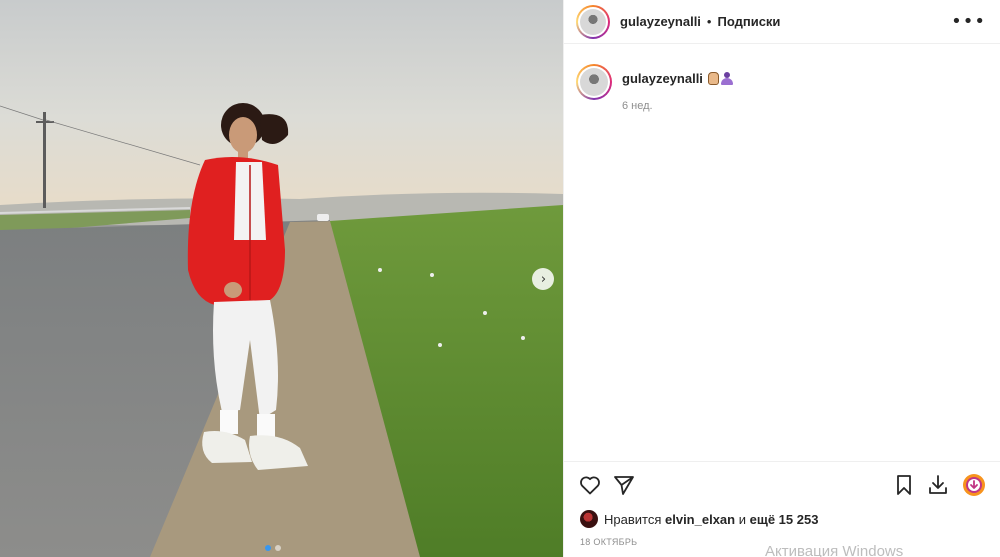 The image size is (1000, 557). I want to click on post-caption: gulayzeynalli 6 нед., so click(654, 88).